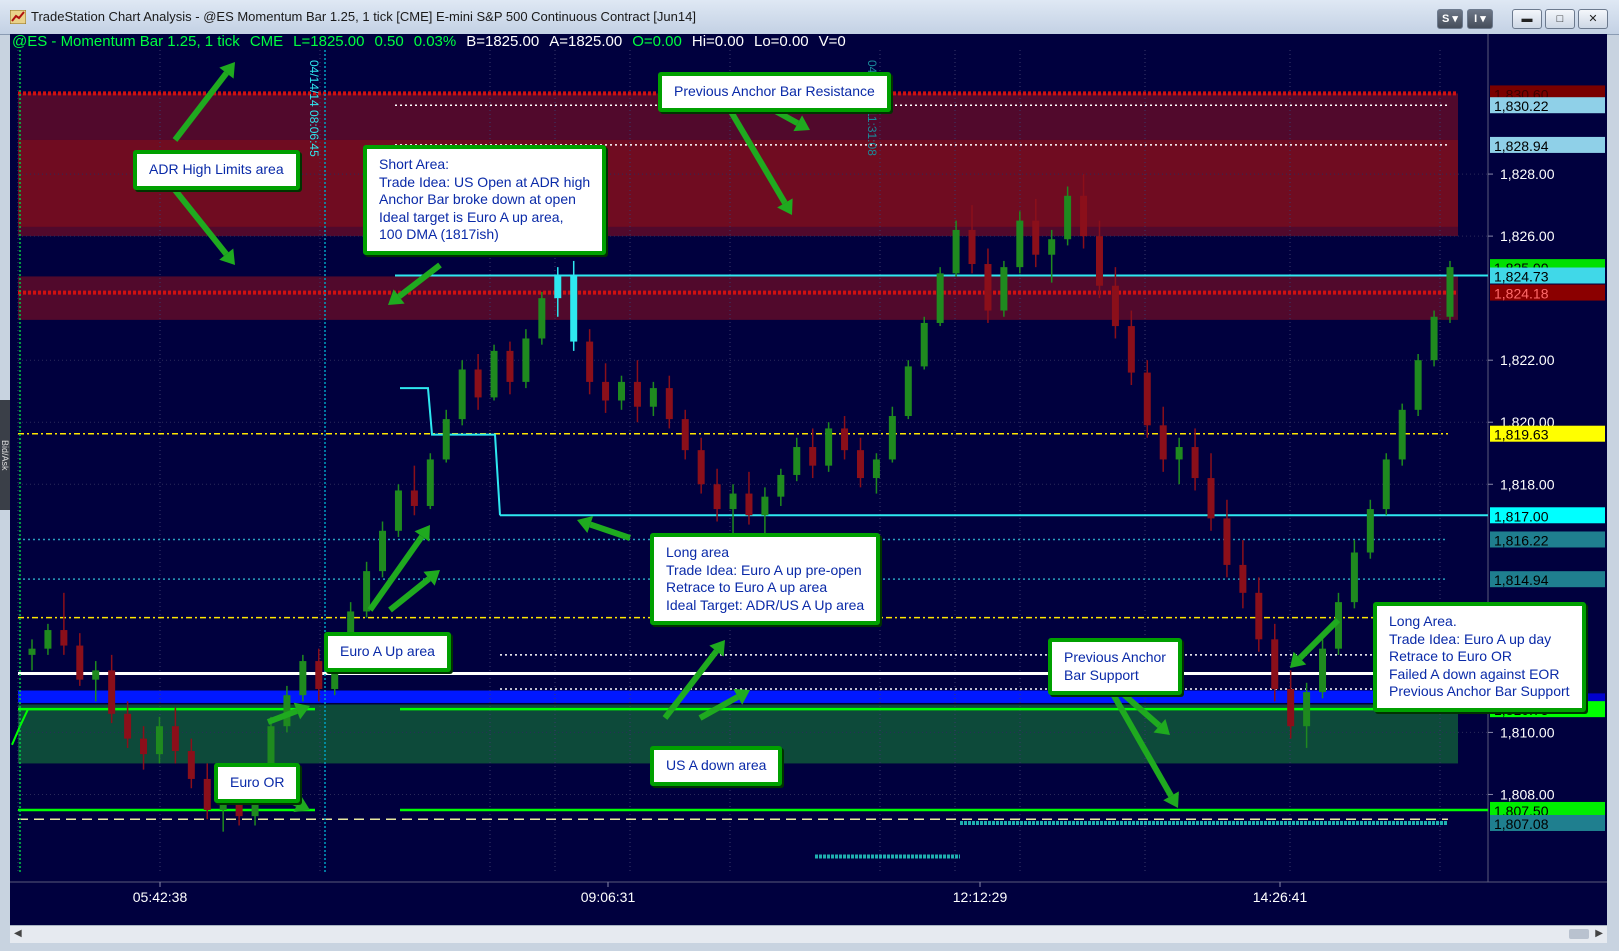  I want to click on callout-line: Euro A Up area, so click(387, 651).